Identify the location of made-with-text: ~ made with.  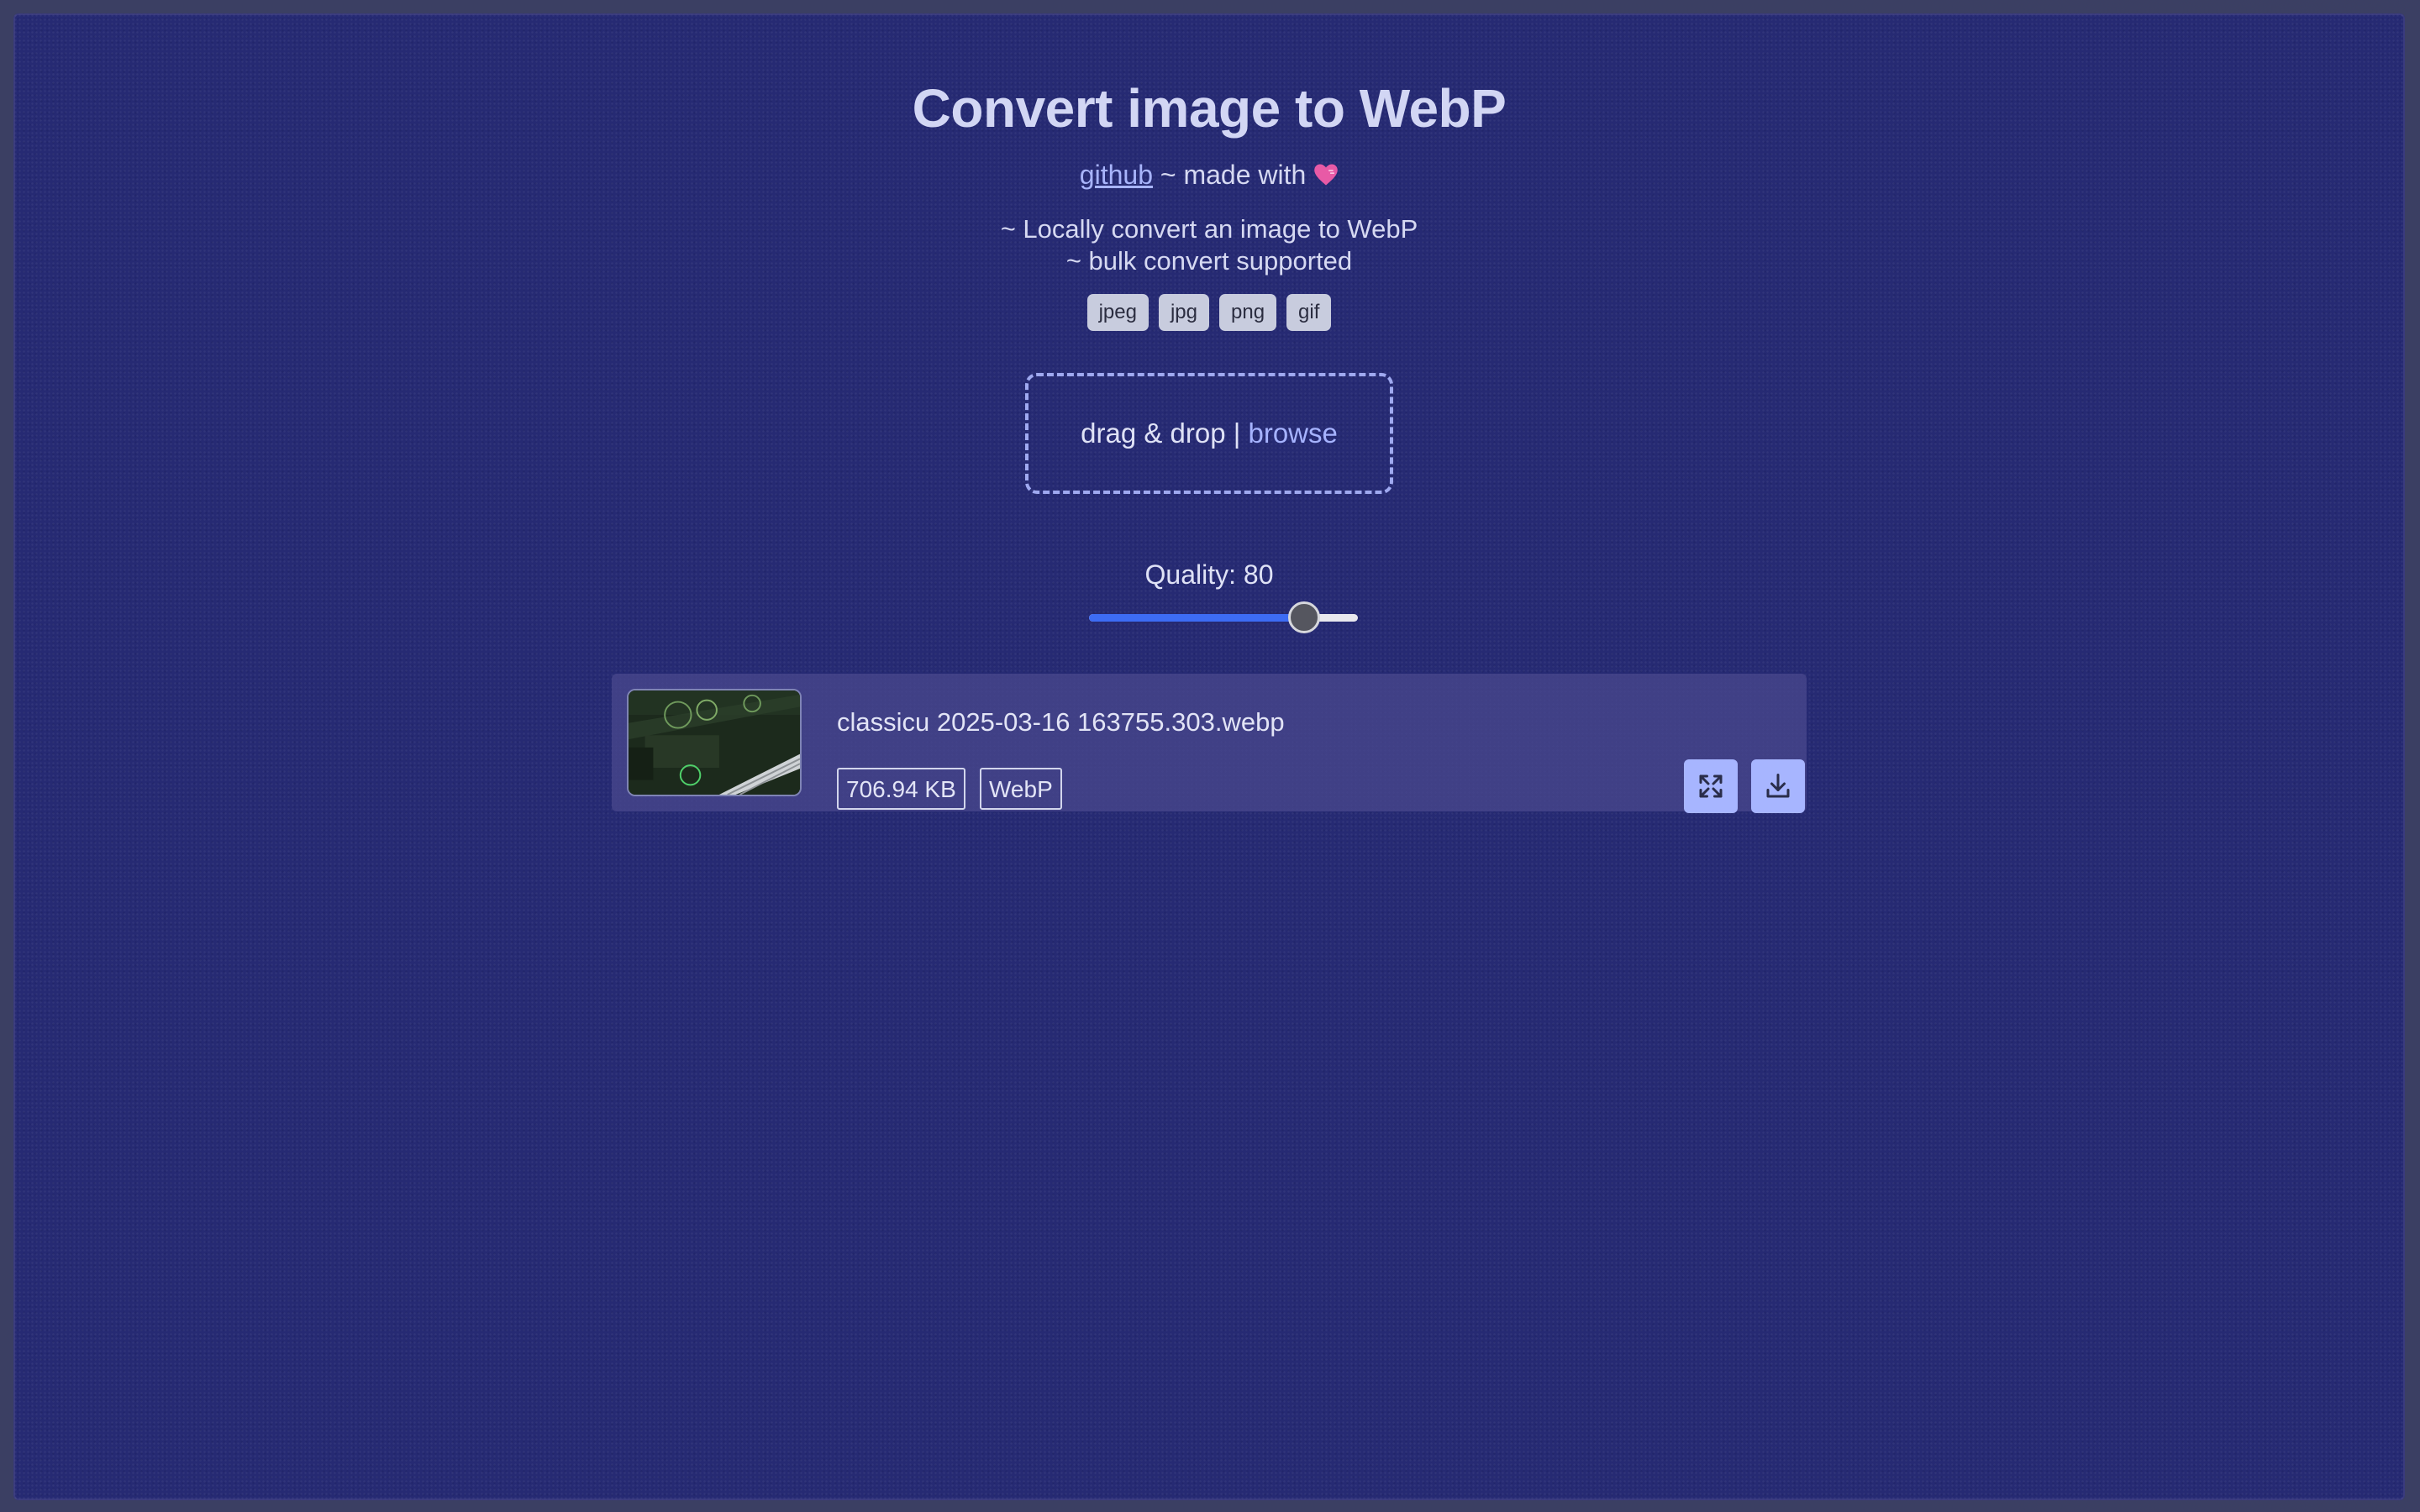
(1233, 175).